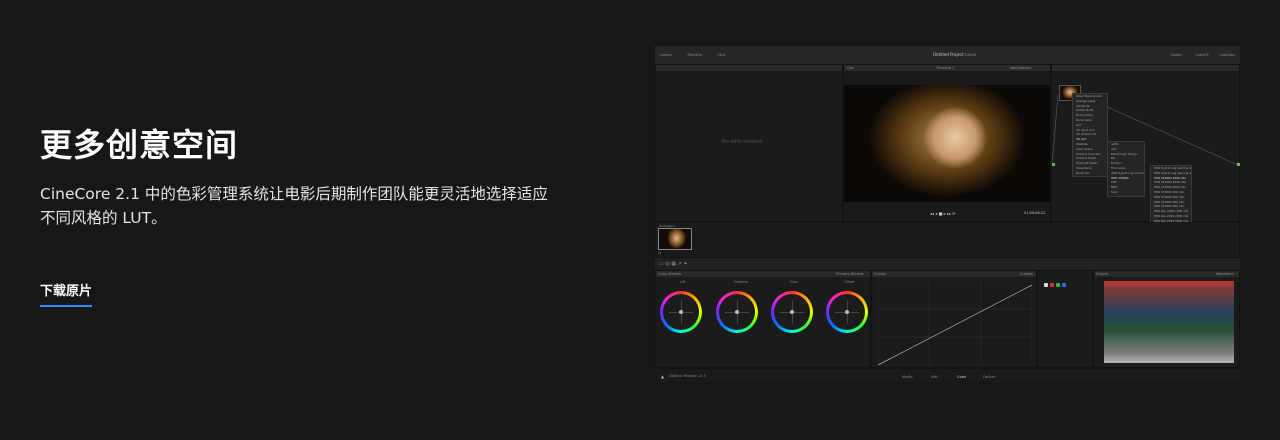  I want to click on scopes-header: Scopes Waveform, so click(1166, 274).